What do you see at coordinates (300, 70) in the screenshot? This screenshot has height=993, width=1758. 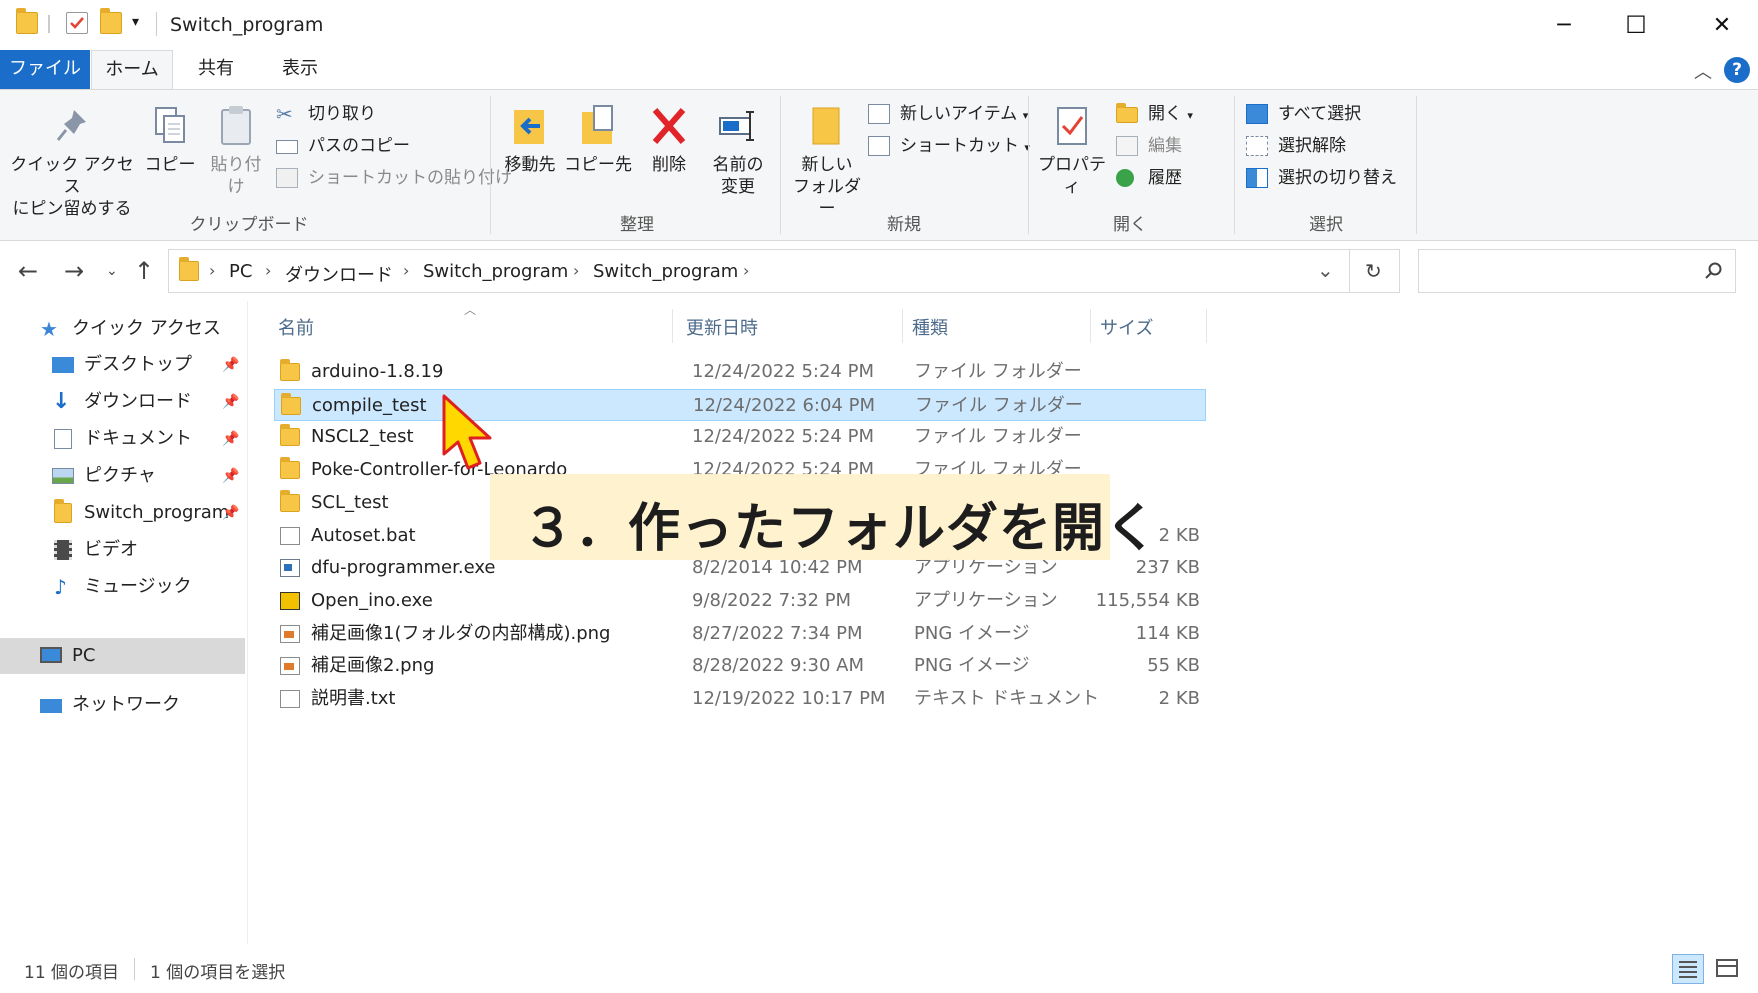 I see `tab-view: 表示` at bounding box center [300, 70].